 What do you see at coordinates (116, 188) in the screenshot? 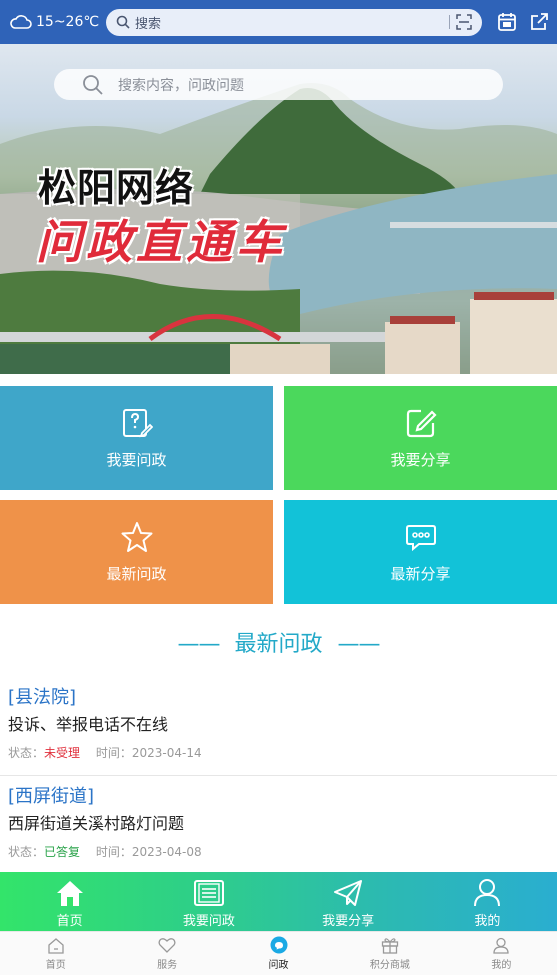
I see `banner-title: 松阳网络` at bounding box center [116, 188].